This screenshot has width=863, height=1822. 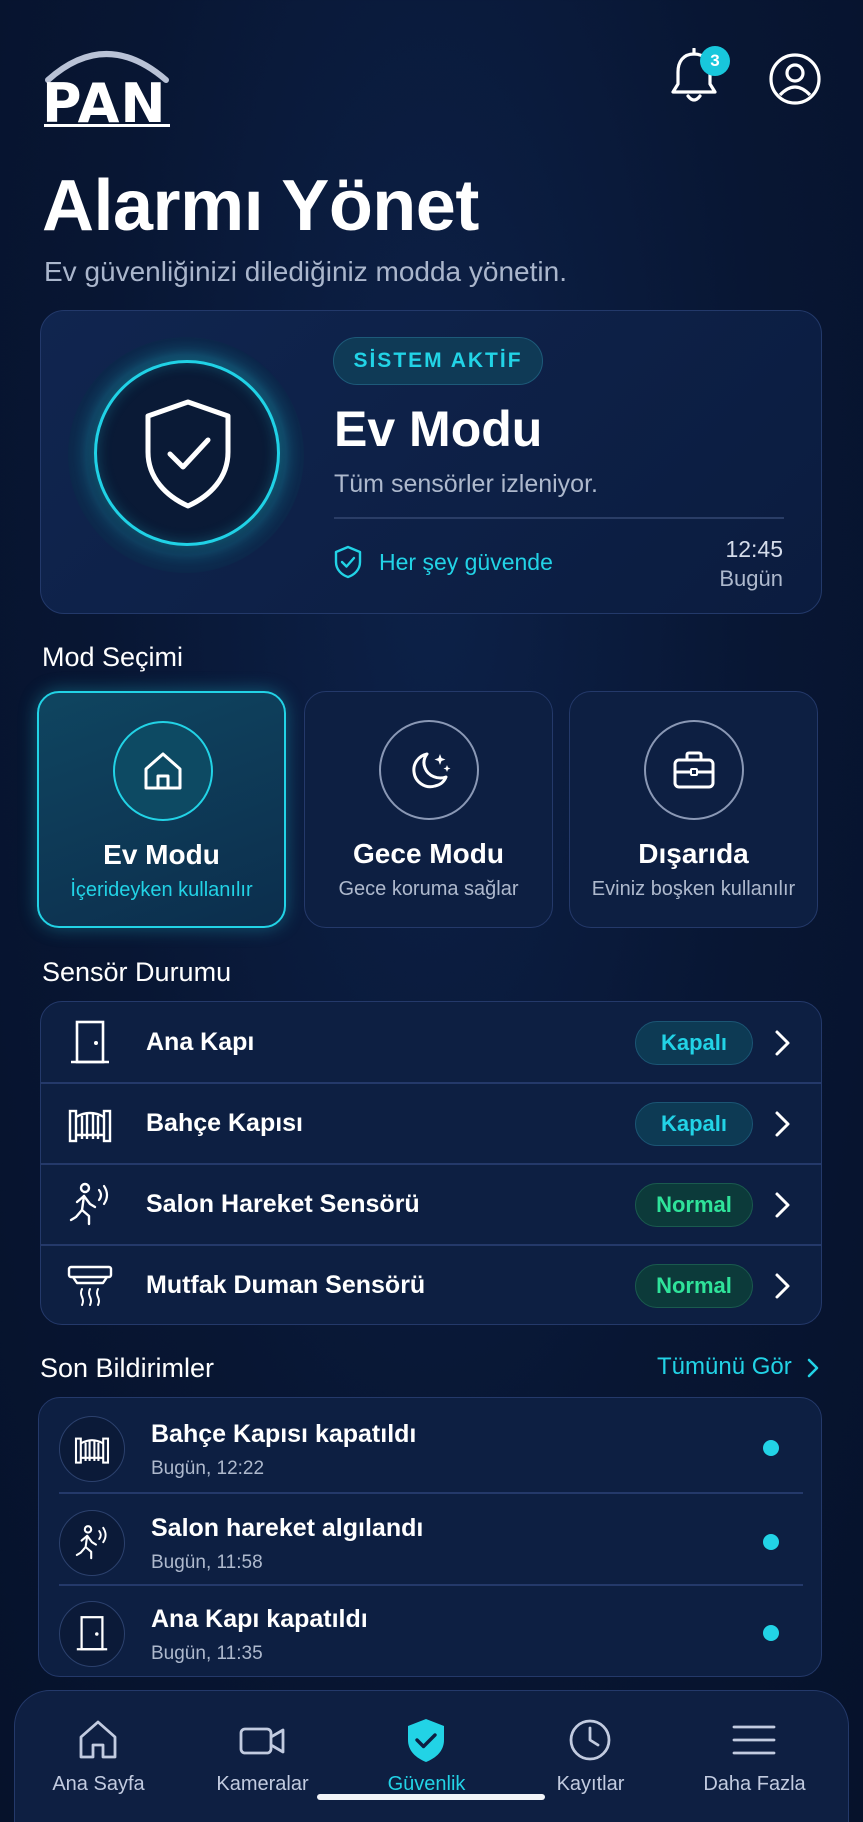 What do you see at coordinates (426, 1784) in the screenshot?
I see `nav-label: Güvenlik` at bounding box center [426, 1784].